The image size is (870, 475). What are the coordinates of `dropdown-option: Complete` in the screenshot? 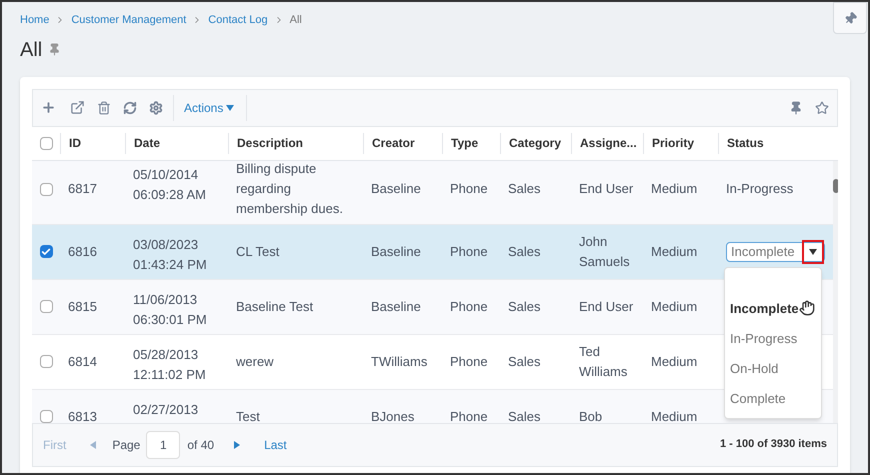 It's located at (758, 398).